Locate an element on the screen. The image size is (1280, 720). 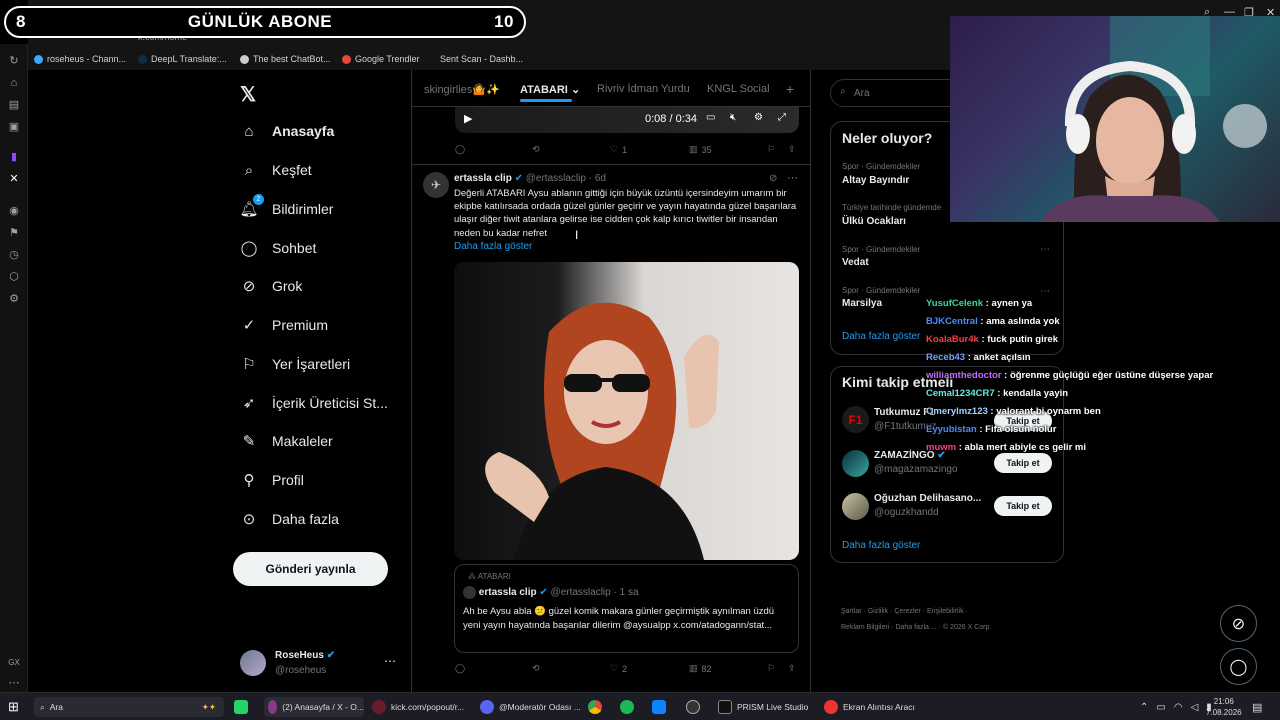
grok-fab: ⊘ is located at coordinates (1238, 623).